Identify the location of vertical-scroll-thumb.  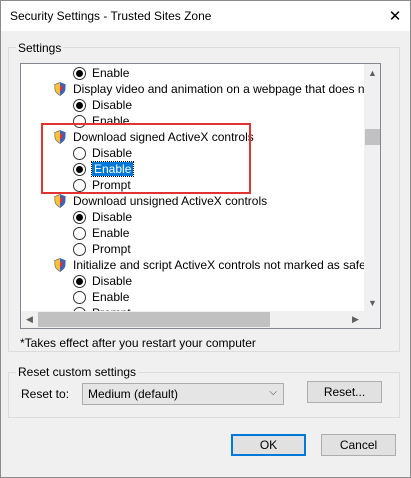
(372, 137).